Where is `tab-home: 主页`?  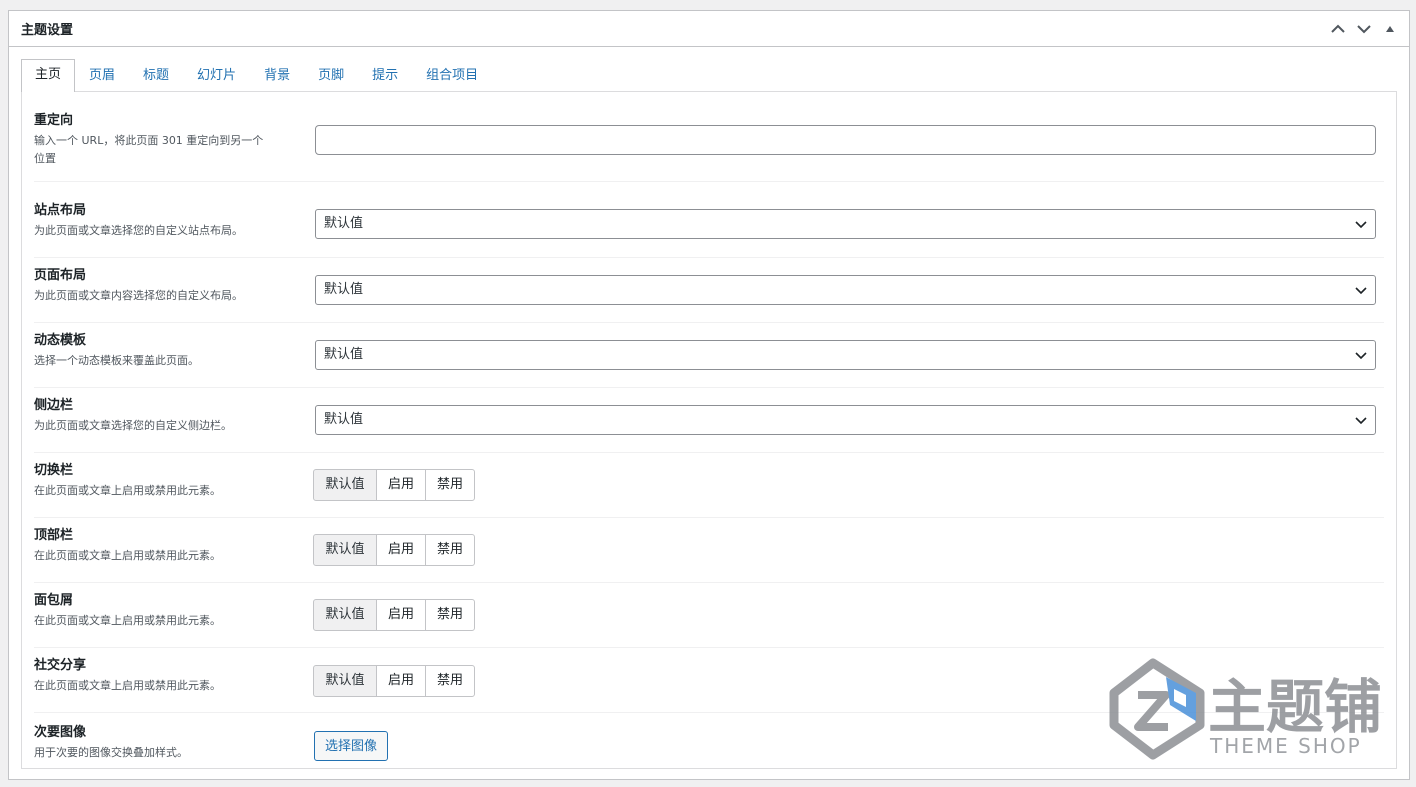 tab-home: 主页 is located at coordinates (48, 75).